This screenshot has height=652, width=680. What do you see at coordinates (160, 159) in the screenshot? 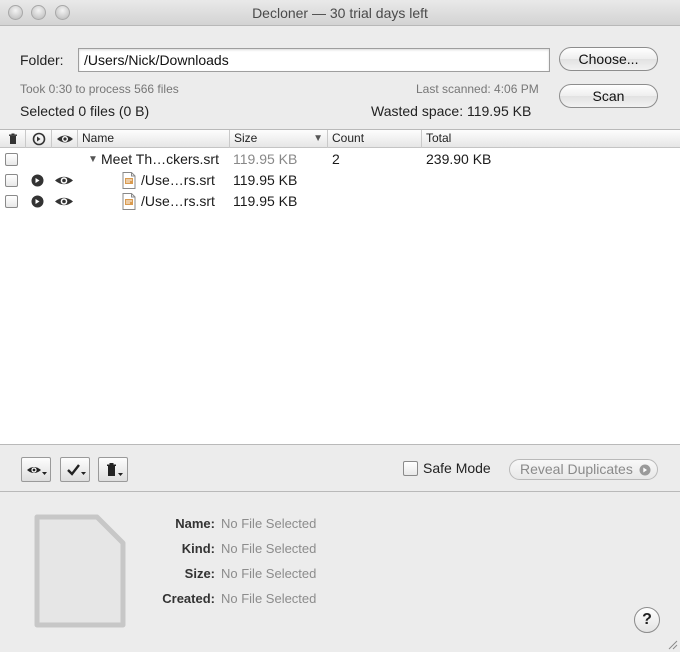
I see `group-name: Meet Th…ckers.srt` at bounding box center [160, 159].